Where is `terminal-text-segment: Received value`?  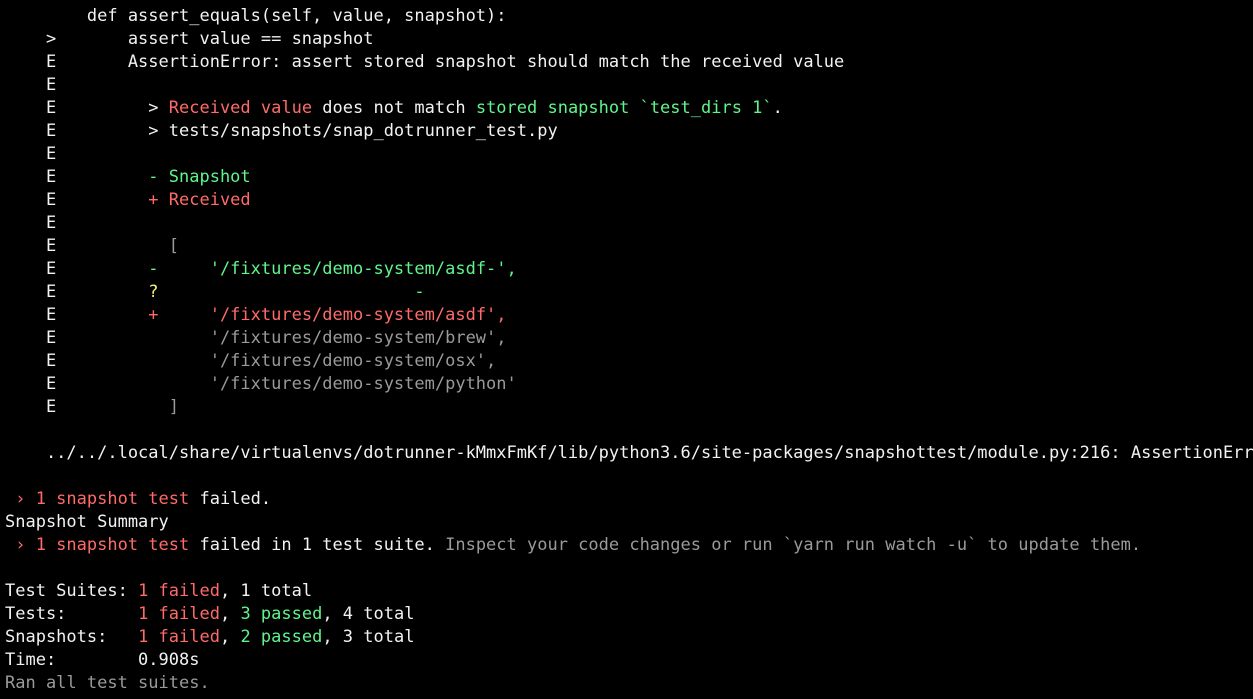 terminal-text-segment: Received value is located at coordinates (240, 108).